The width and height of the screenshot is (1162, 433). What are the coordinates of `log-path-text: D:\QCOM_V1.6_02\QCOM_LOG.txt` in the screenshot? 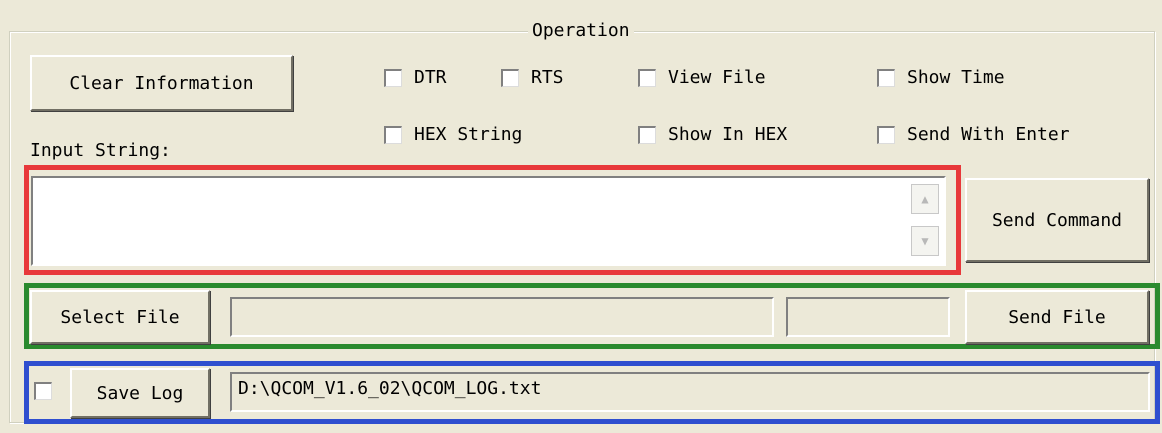 It's located at (390, 388).